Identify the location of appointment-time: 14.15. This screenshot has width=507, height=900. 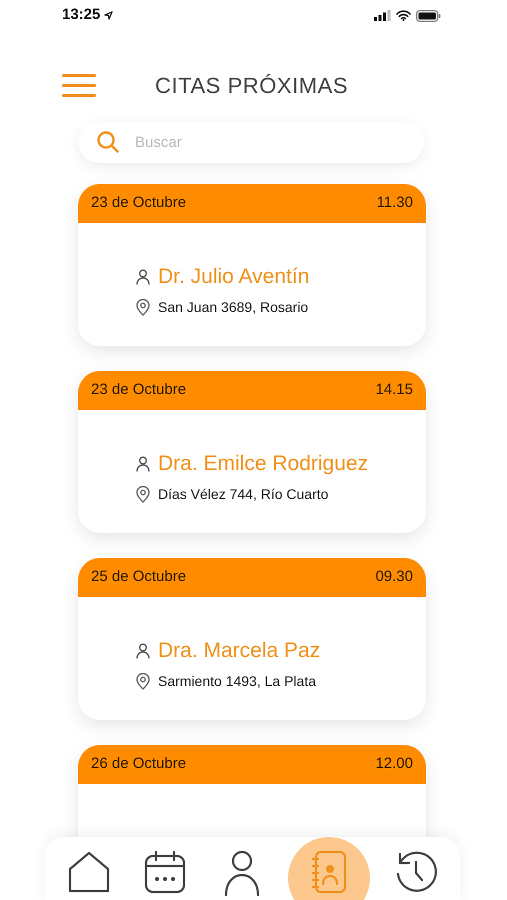
(394, 390).